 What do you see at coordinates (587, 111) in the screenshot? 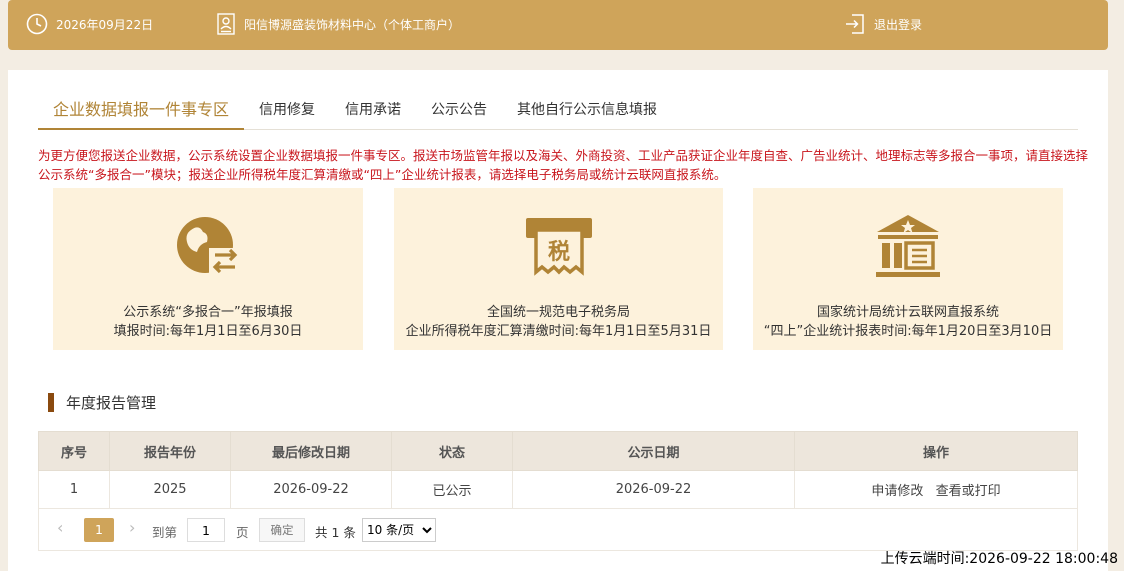
I see `tab-other-disclosure: 其他自行公示信息填报` at bounding box center [587, 111].